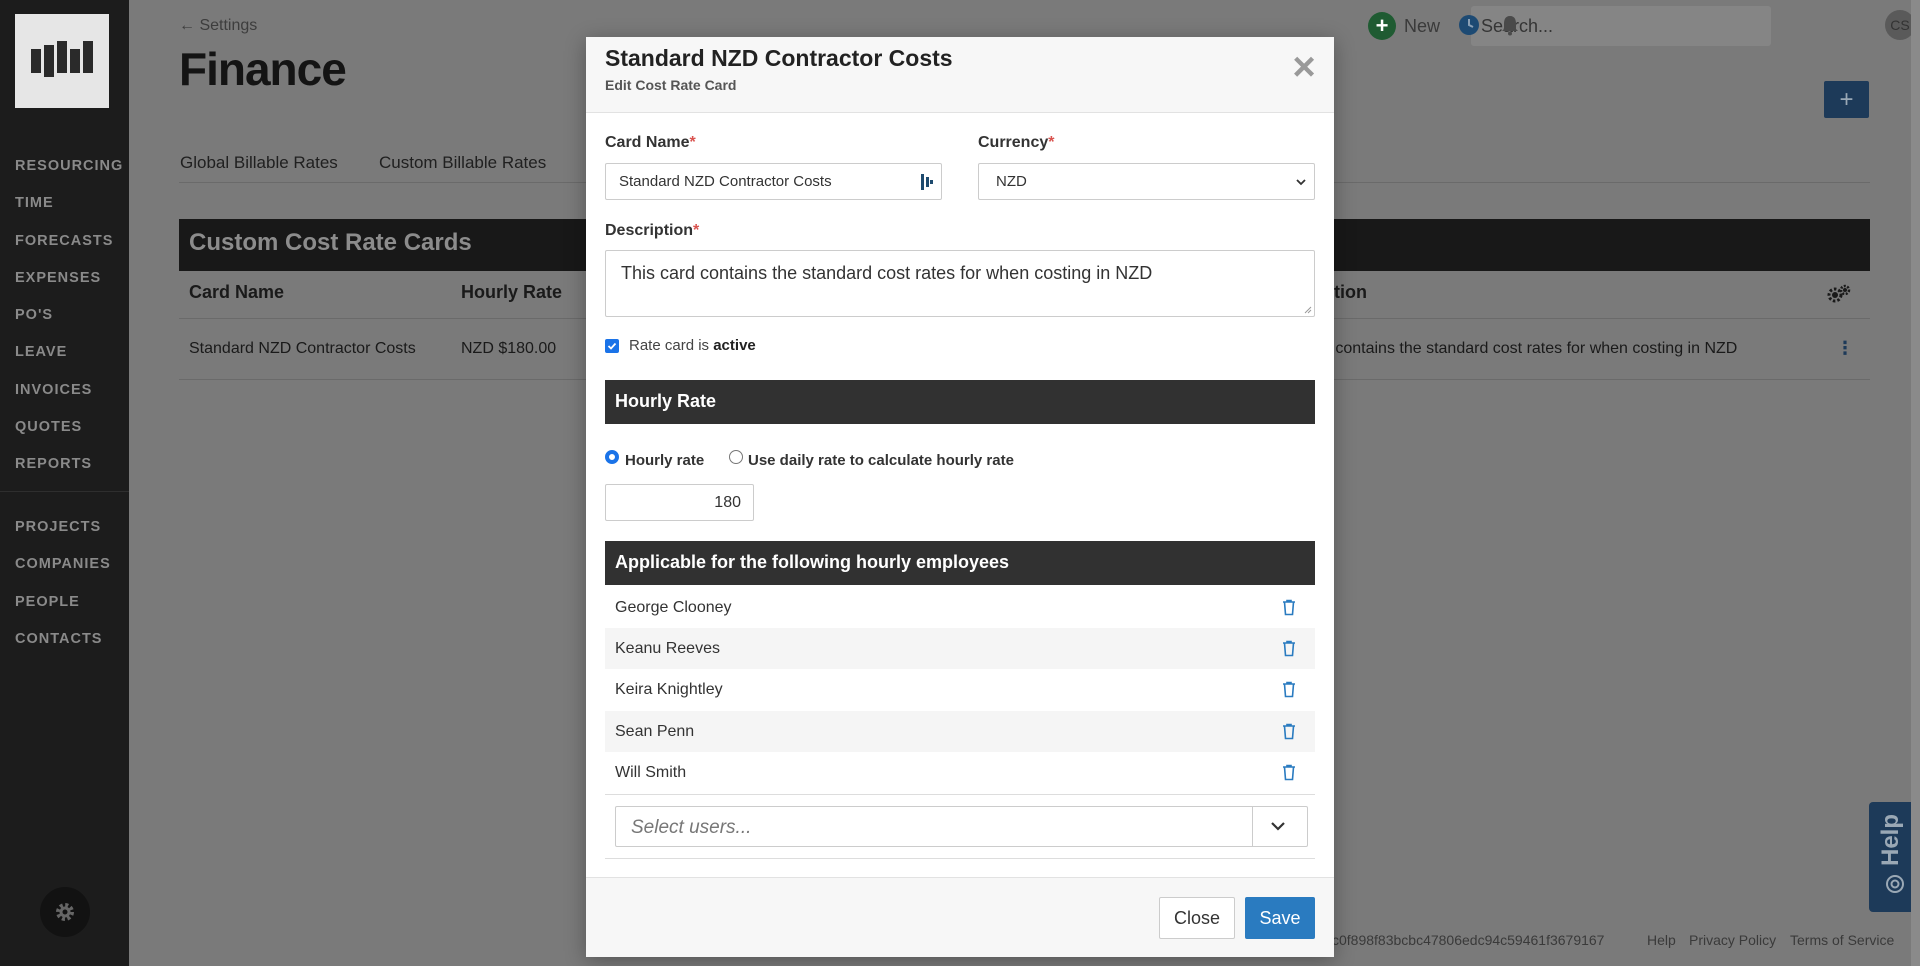 The image size is (1920, 966). What do you see at coordinates (1846, 99) in the screenshot?
I see `add-rate-card-button: +` at bounding box center [1846, 99].